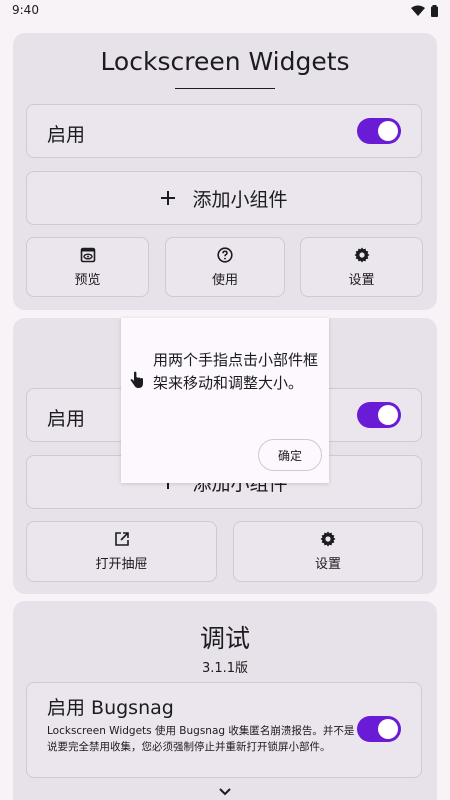  I want to click on settings-label: 设置, so click(361, 280).